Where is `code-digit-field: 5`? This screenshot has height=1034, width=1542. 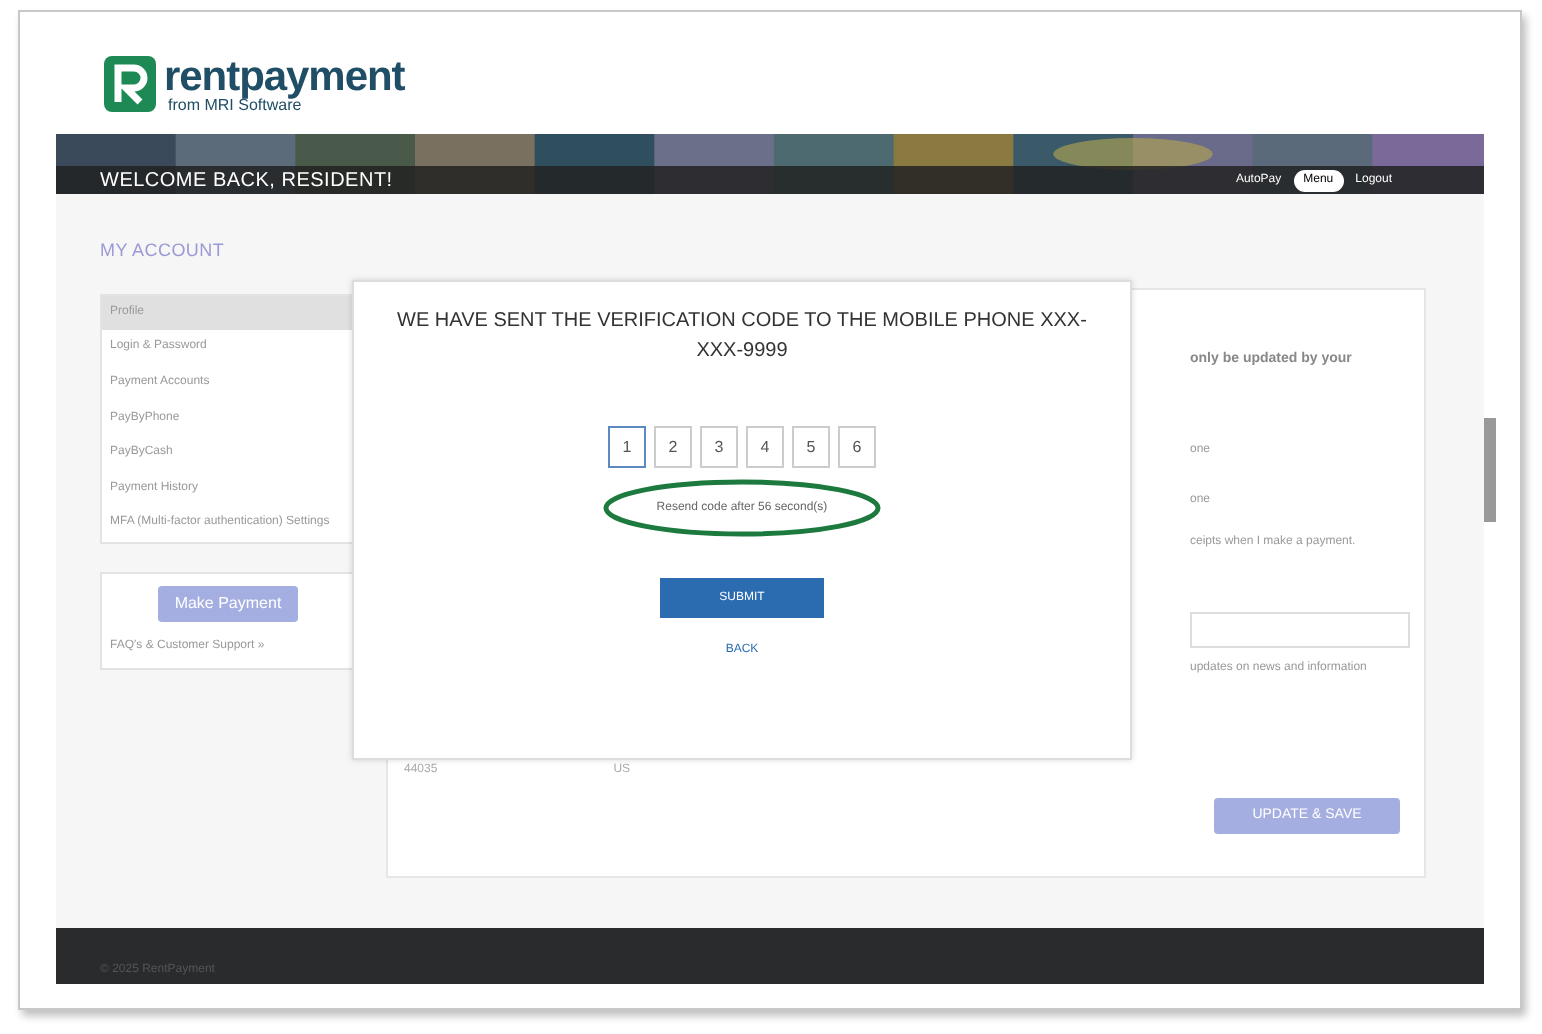 code-digit-field: 5 is located at coordinates (811, 447).